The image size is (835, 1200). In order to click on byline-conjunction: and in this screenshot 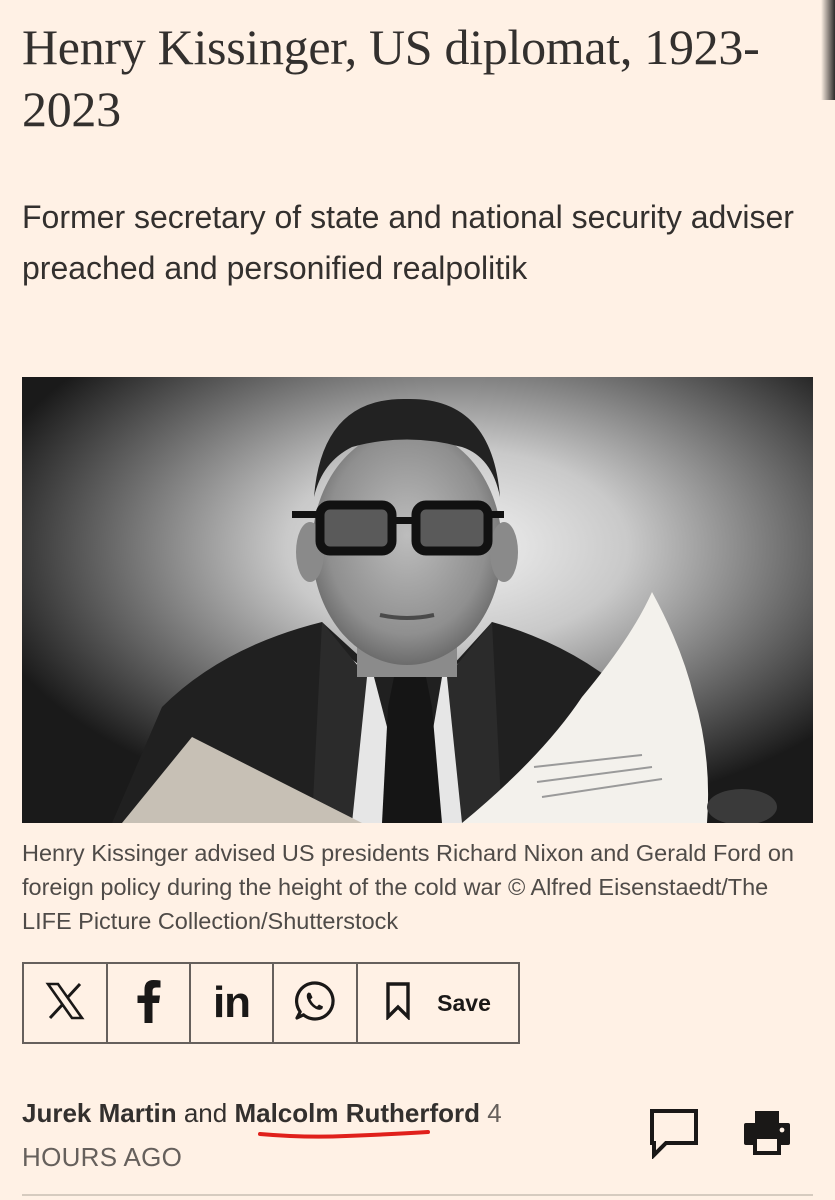, I will do `click(205, 1113)`.